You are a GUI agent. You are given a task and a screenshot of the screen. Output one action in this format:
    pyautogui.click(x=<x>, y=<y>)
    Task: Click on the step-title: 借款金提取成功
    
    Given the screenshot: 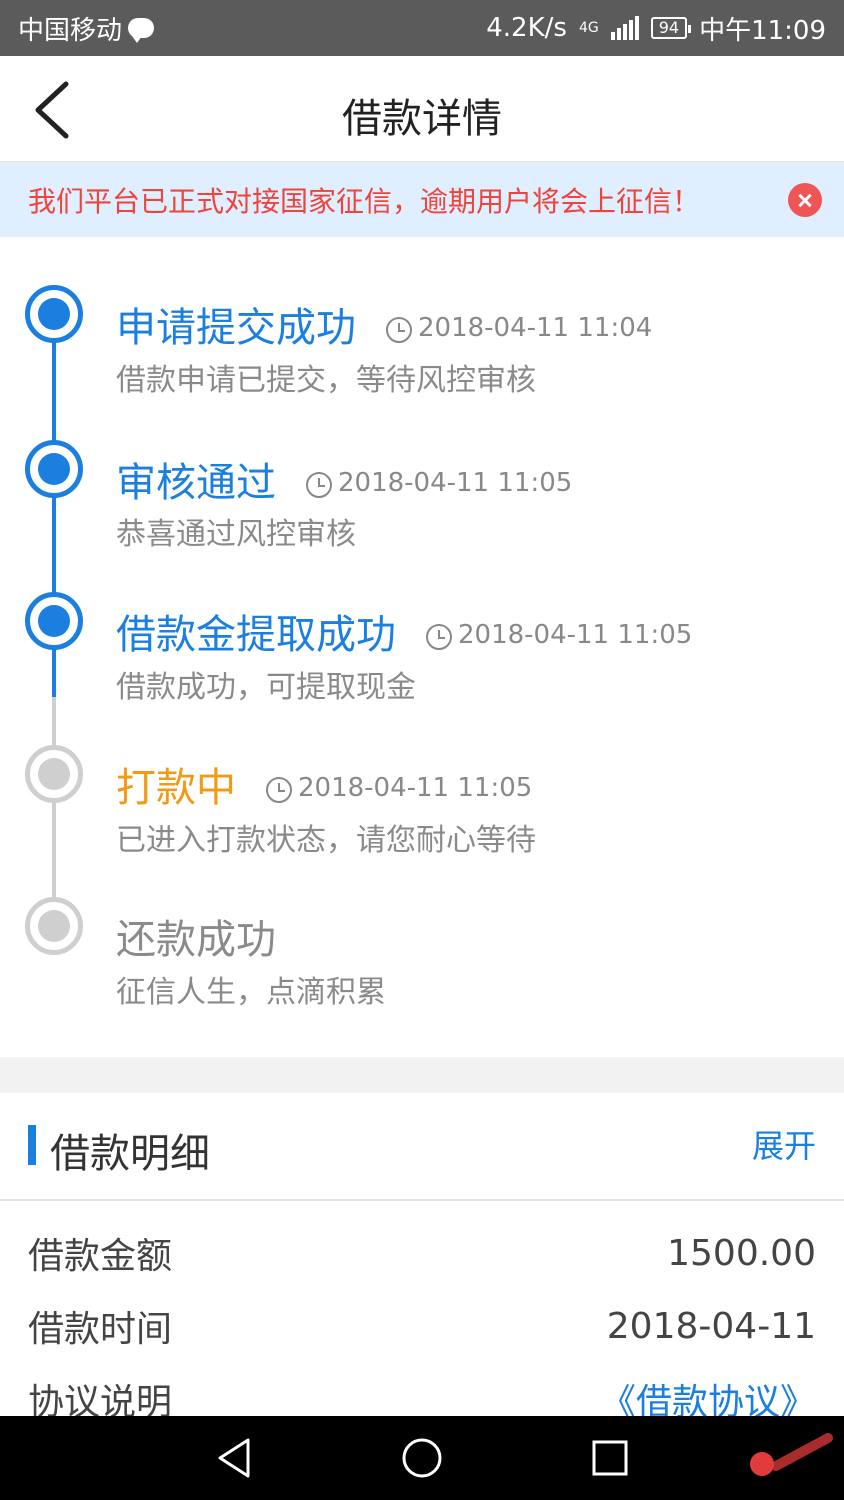 What is the action you would take?
    pyautogui.click(x=256, y=635)
    